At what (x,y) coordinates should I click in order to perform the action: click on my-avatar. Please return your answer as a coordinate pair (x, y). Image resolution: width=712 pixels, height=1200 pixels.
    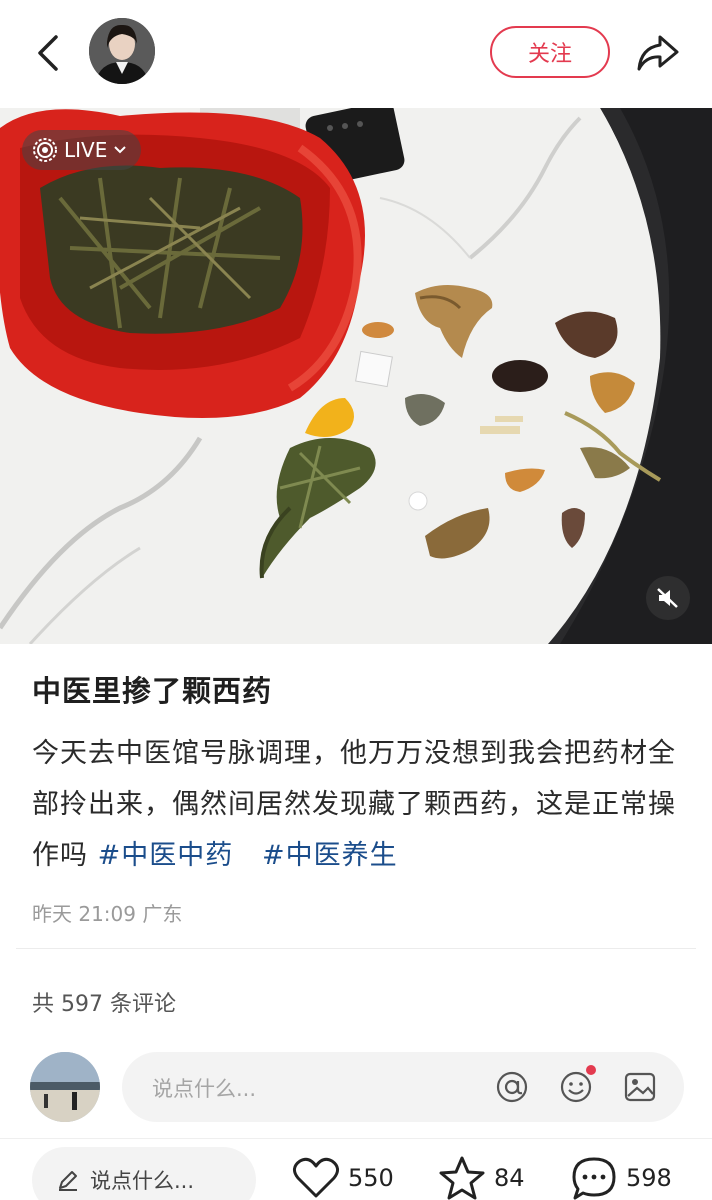
    Looking at the image, I should click on (65, 1087).